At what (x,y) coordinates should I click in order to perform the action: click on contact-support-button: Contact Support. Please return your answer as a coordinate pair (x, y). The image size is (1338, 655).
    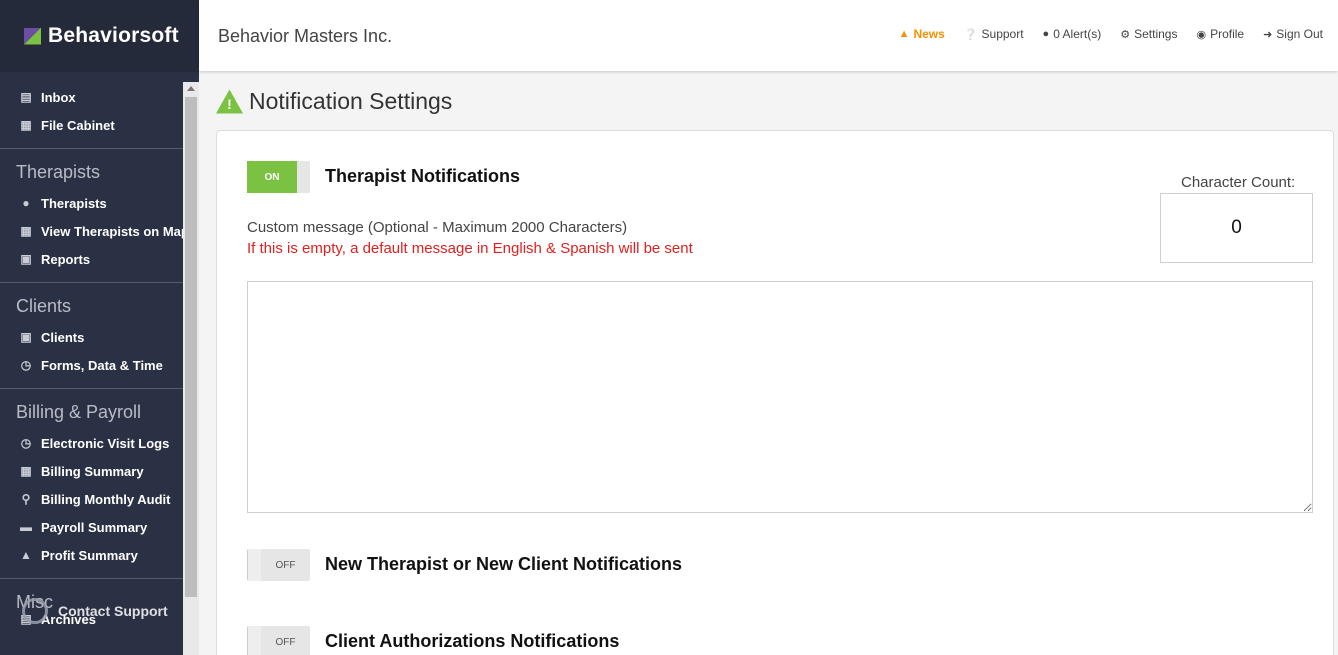
    Looking at the image, I should click on (95, 611).